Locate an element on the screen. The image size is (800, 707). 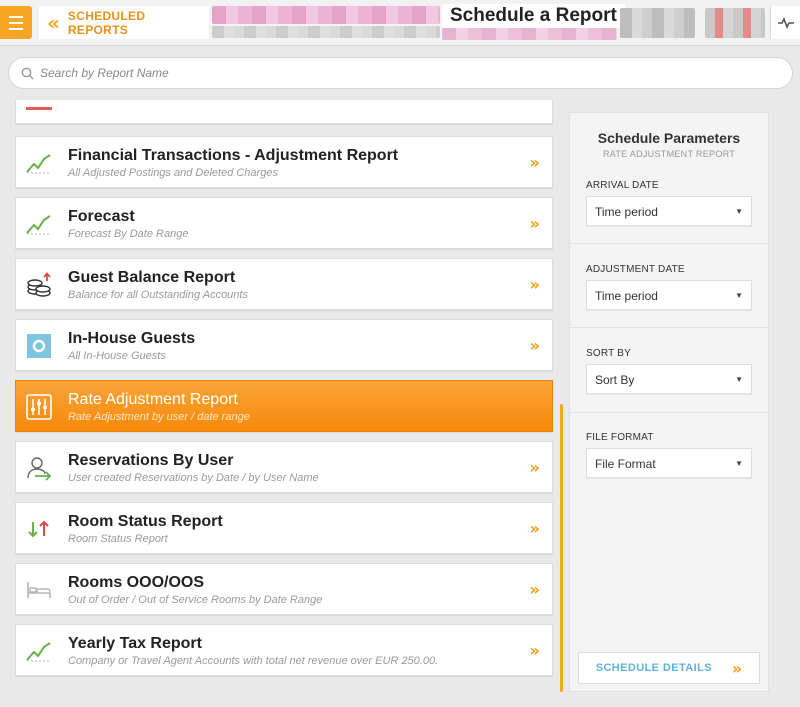
schedule-details-button: SCHEDULE DETAILS » is located at coordinates (669, 668).